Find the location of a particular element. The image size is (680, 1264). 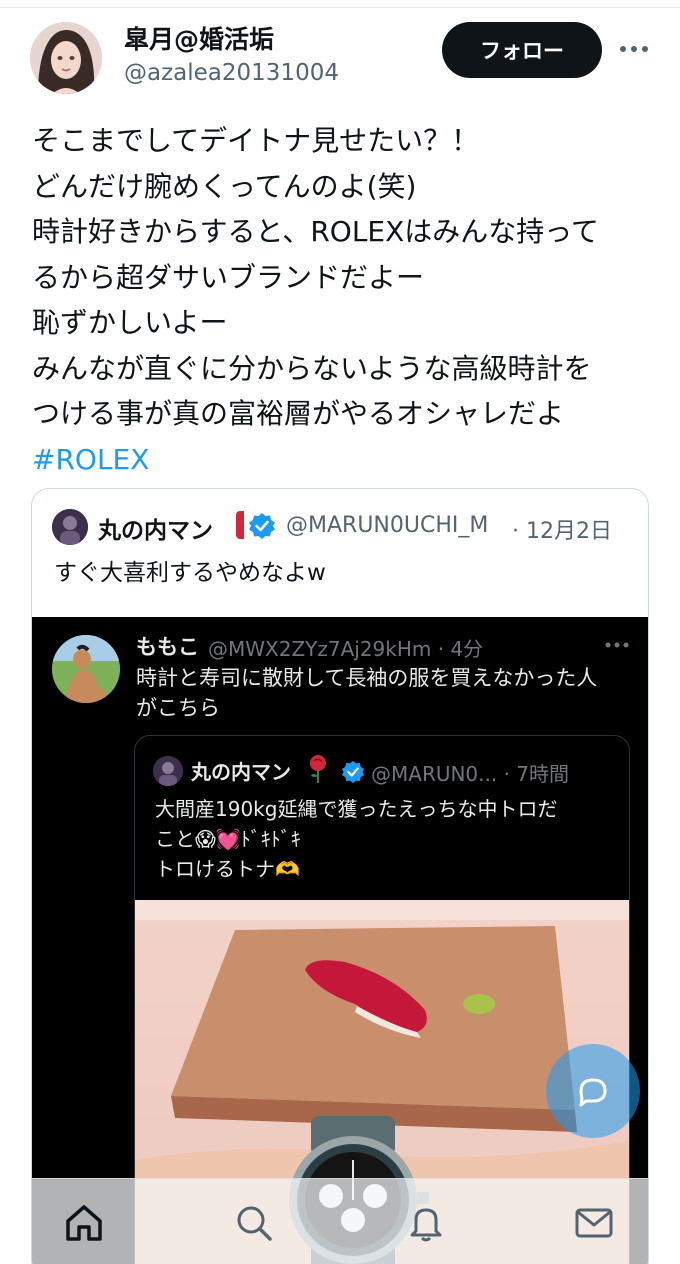

momoko-text: 時計と寿司に散財して長袖の服を買えなかった人 がこちら is located at coordinates (386, 693).